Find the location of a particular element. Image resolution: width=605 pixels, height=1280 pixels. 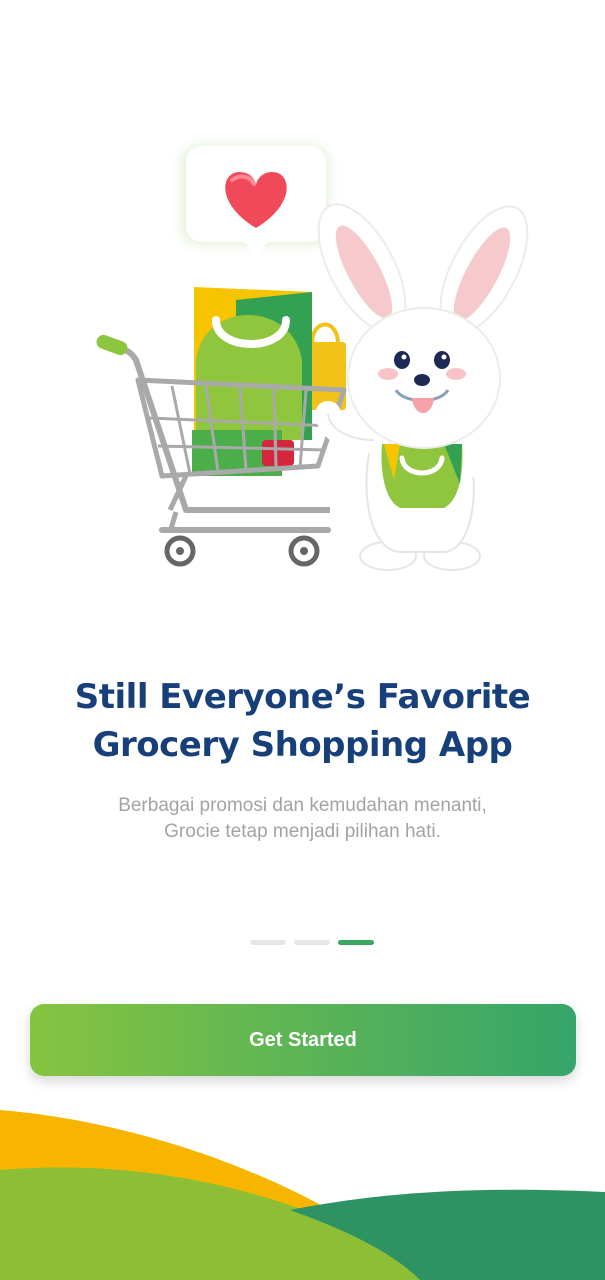

bottom-wave-decoration is located at coordinates (302, 1190).